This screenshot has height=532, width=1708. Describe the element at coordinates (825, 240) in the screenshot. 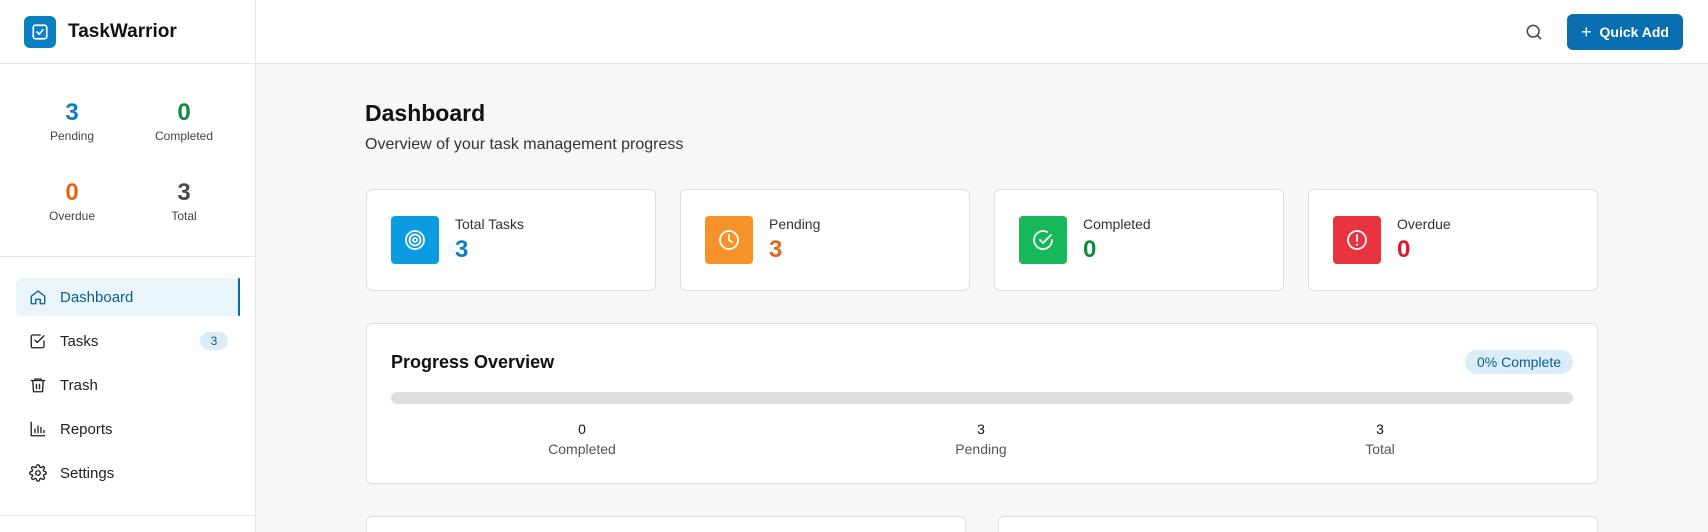

I see `stat-card-pending: Pending 3` at that location.